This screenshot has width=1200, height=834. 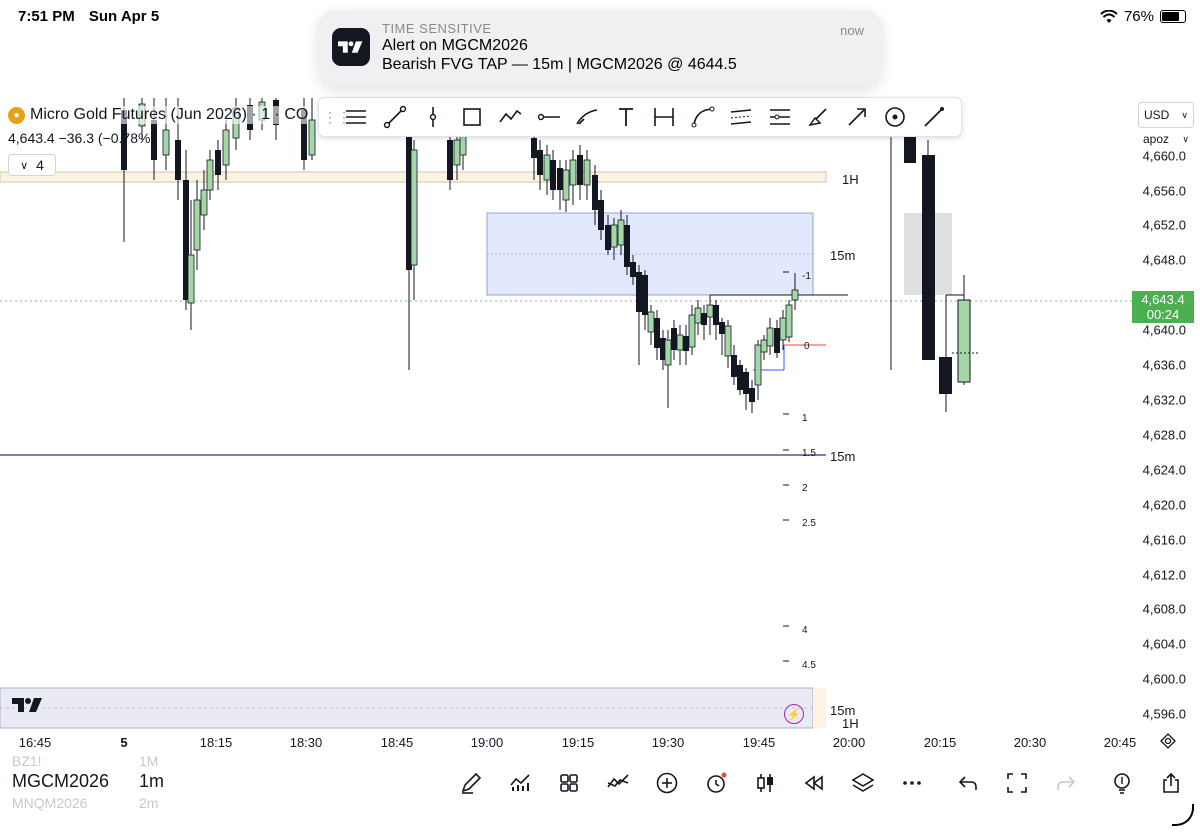 I want to click on trend-line-icon, so click(x=395, y=117).